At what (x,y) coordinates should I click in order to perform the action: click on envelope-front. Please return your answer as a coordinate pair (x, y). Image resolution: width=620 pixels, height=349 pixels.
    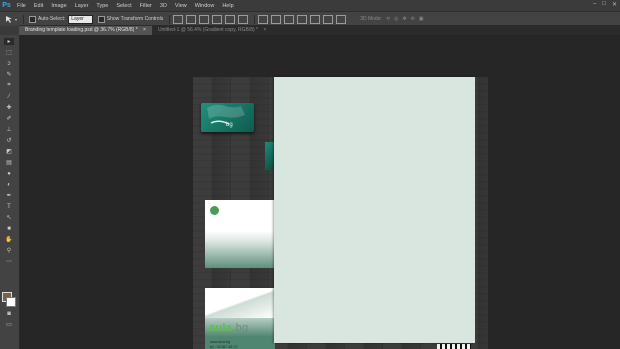
    Looking at the image, I should click on (240, 234).